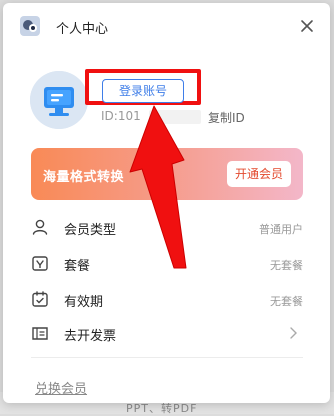 Image resolution: width=334 pixels, height=416 pixels. Describe the element at coordinates (30, 26) in the screenshot. I see `app-logo-icon` at that location.